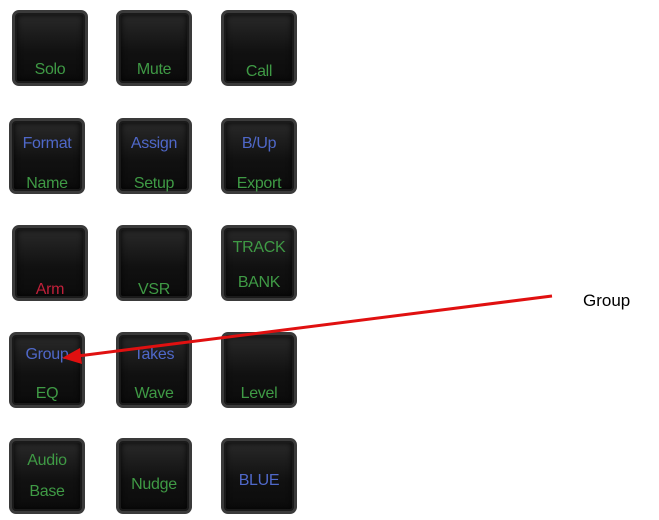 Image resolution: width=659 pixels, height=520 pixels. I want to click on level-button: Level, so click(259, 370).